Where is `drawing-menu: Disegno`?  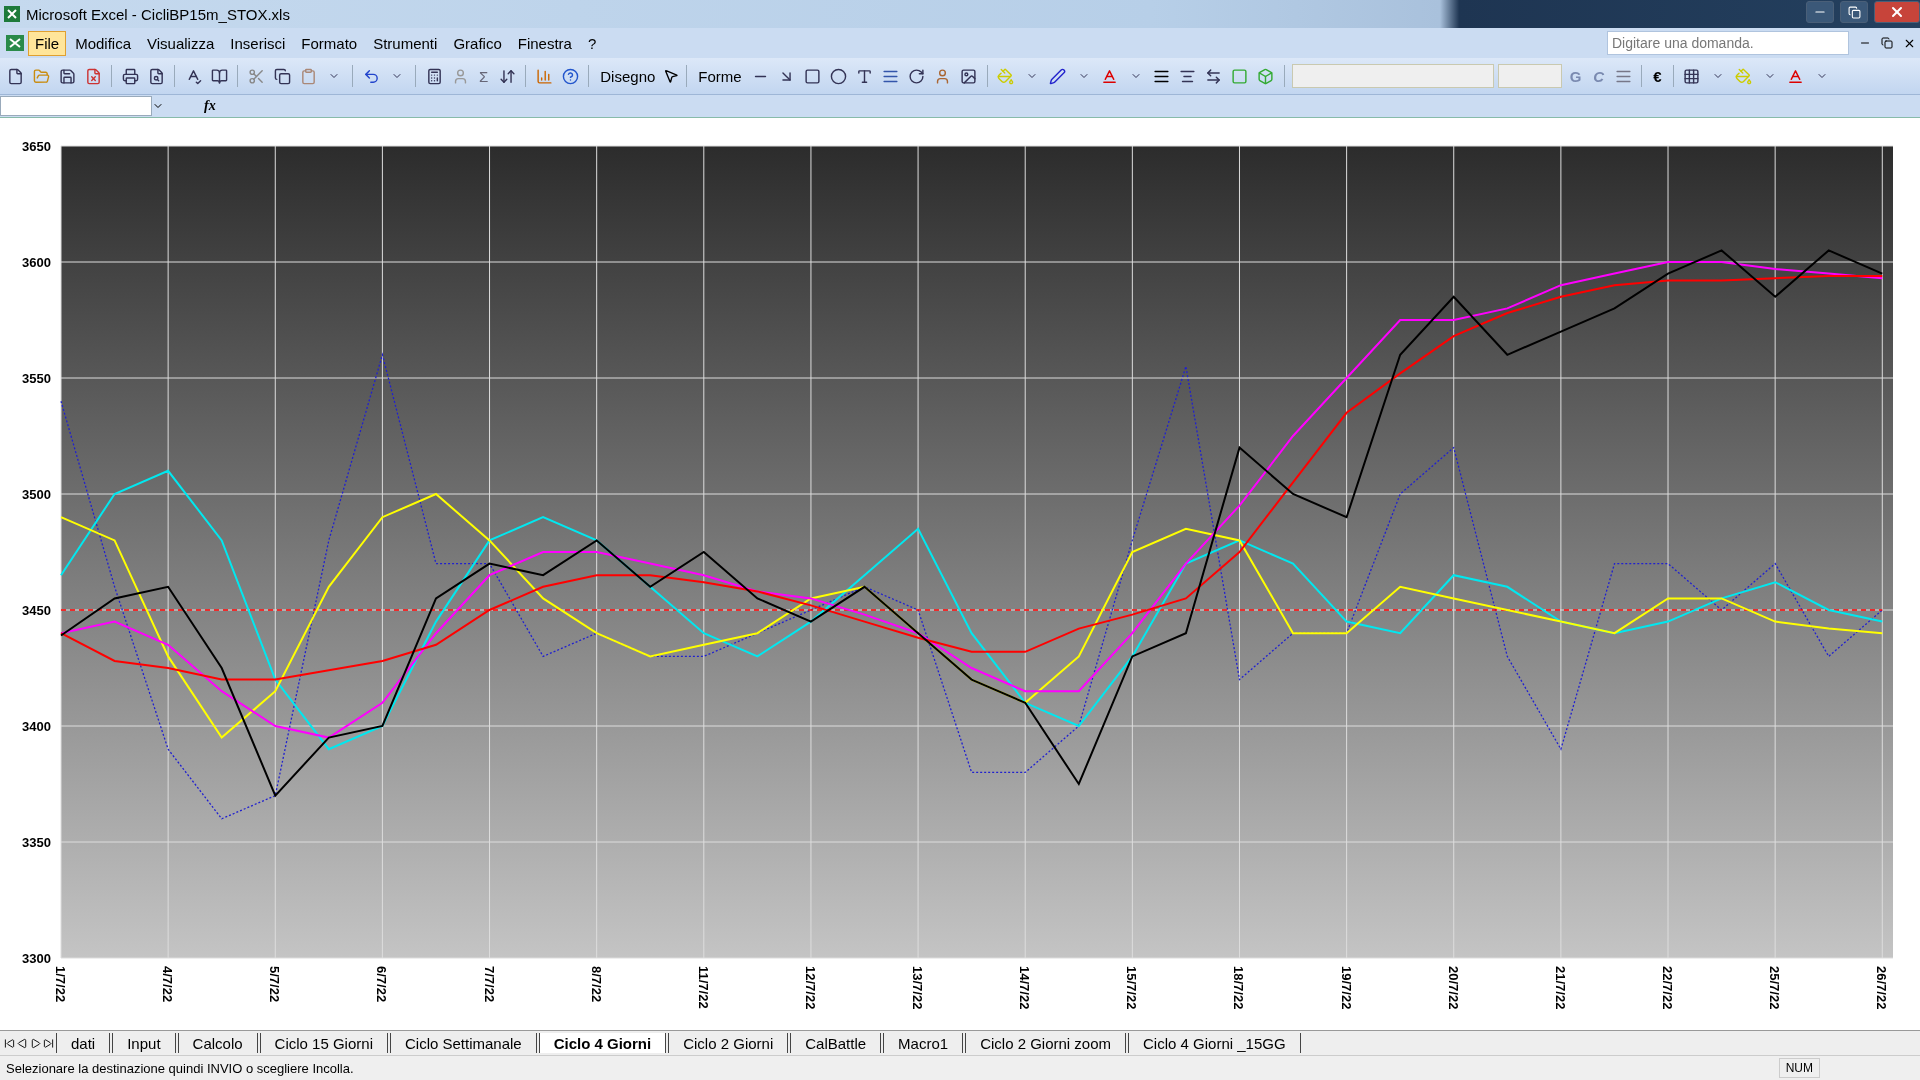
drawing-menu: Disegno is located at coordinates (628, 76).